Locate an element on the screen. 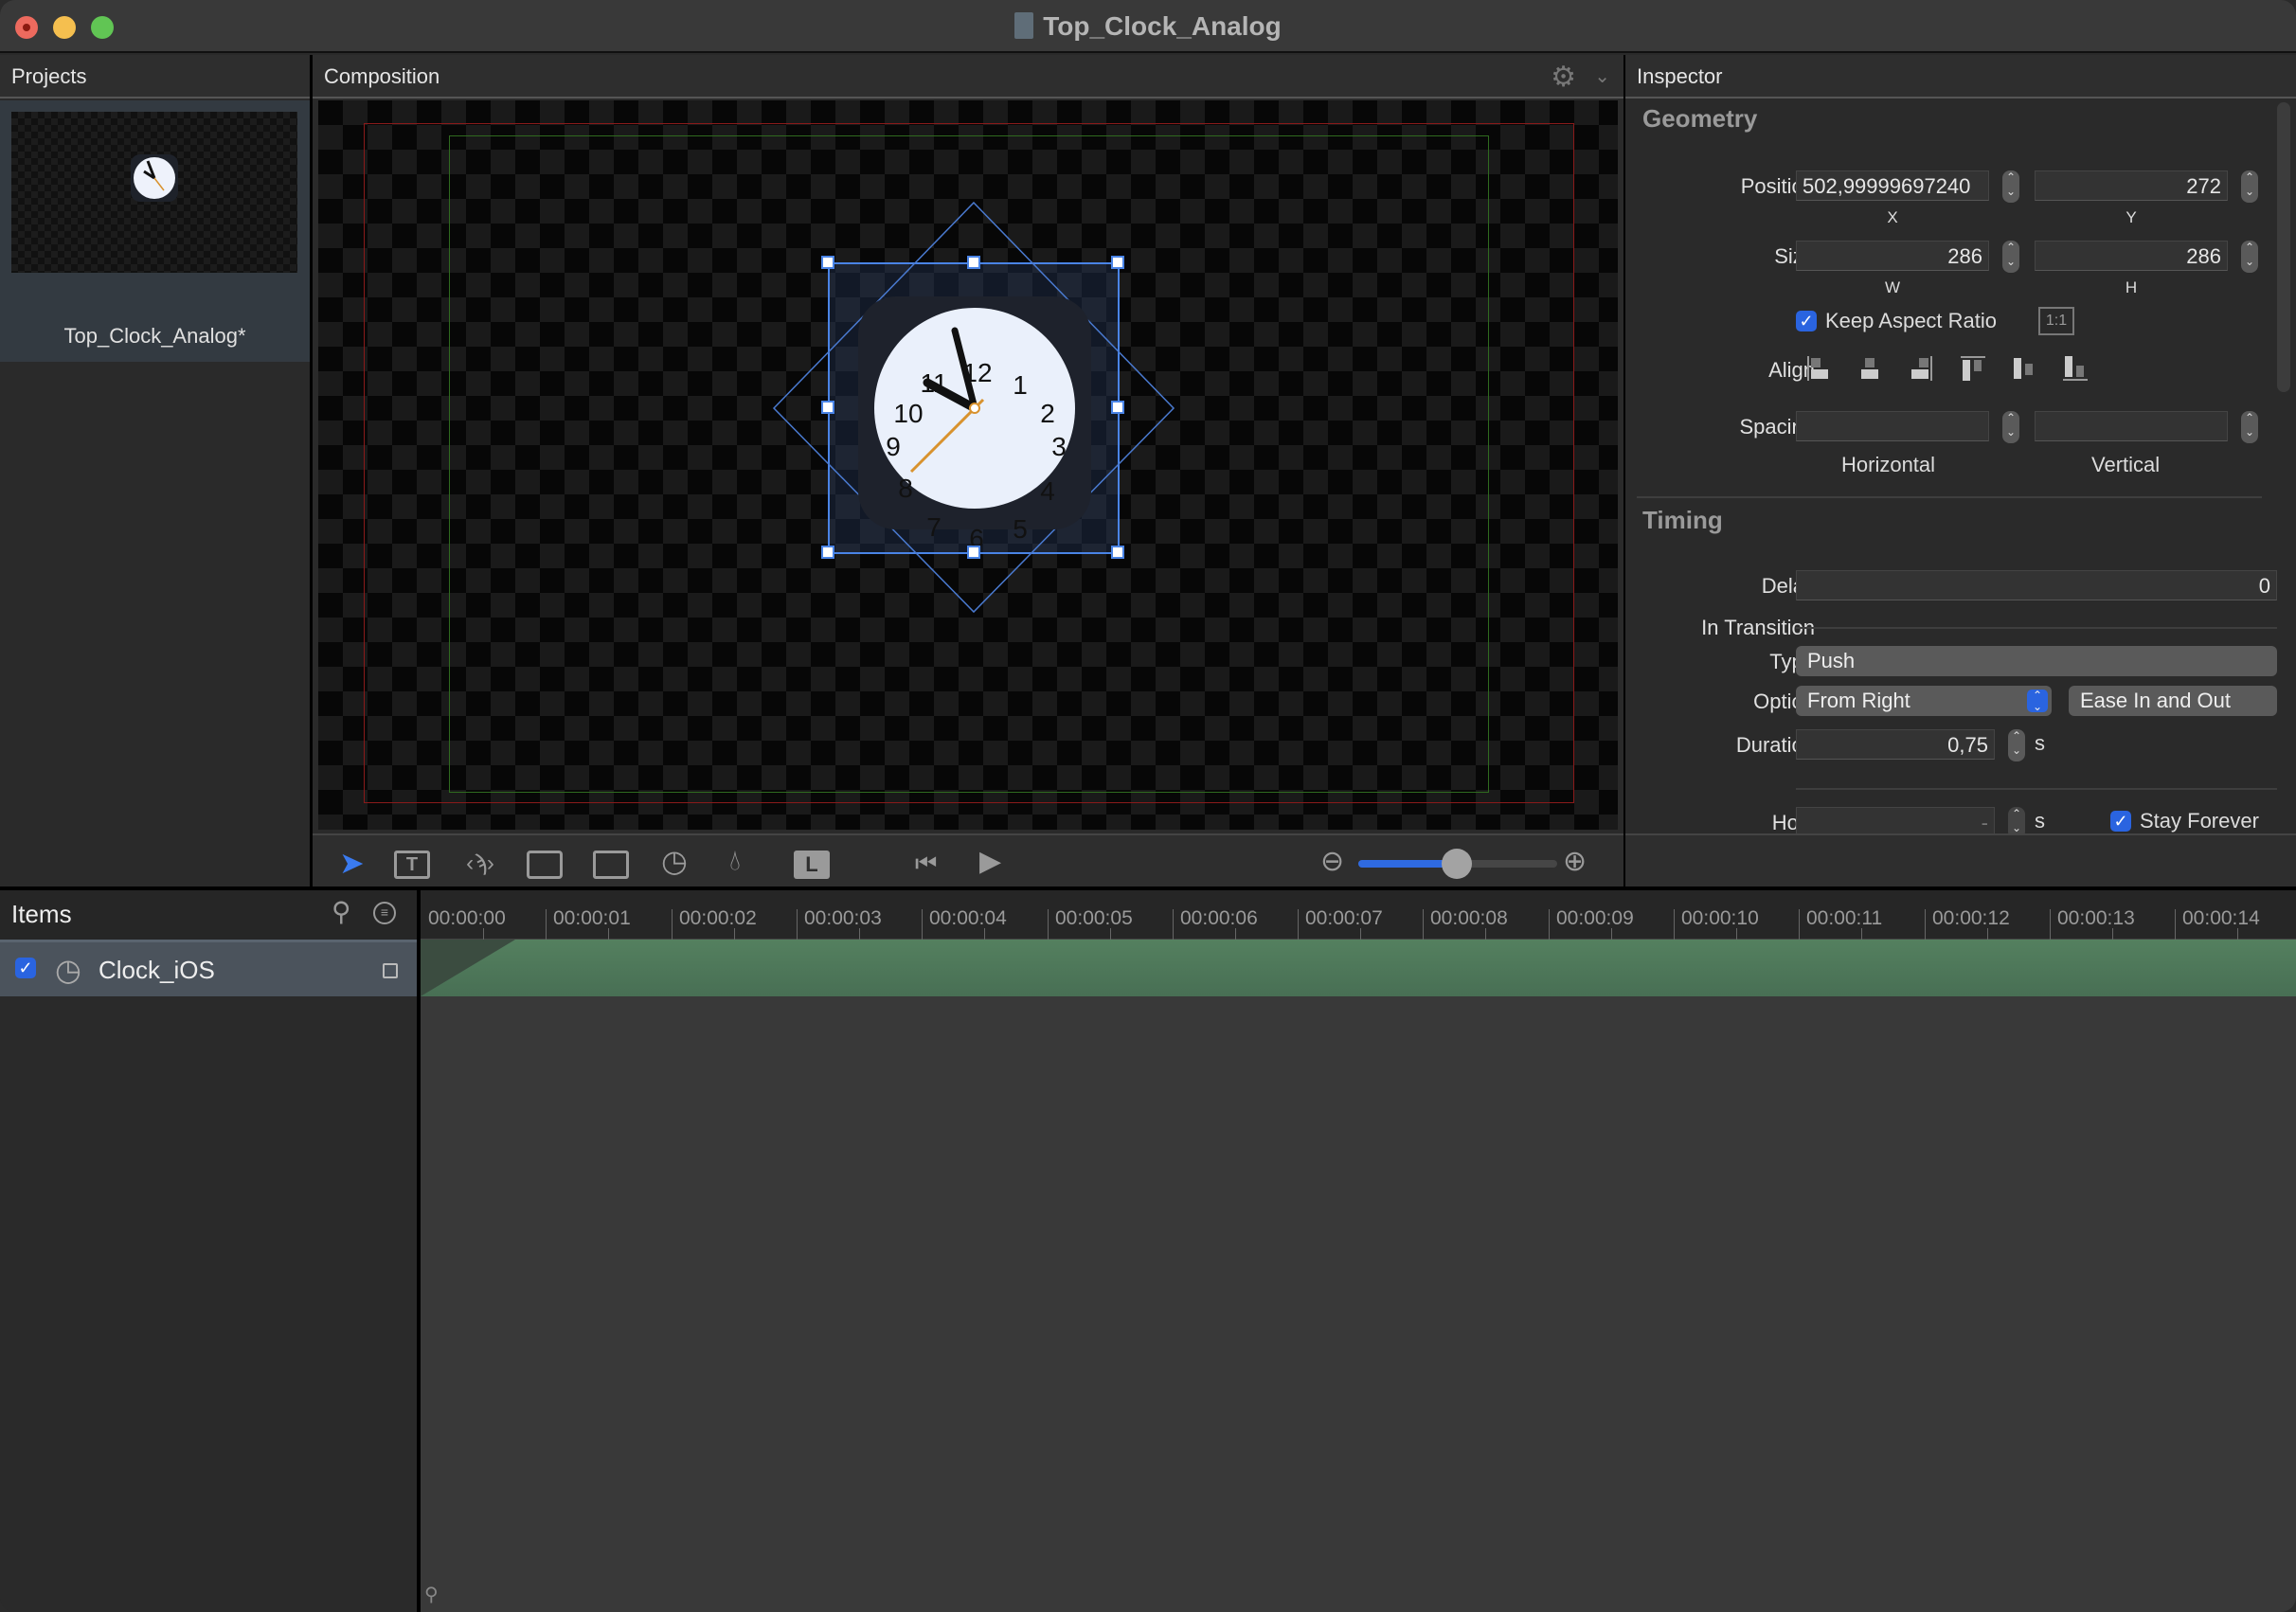  type-popup: Push is located at coordinates (2036, 661).